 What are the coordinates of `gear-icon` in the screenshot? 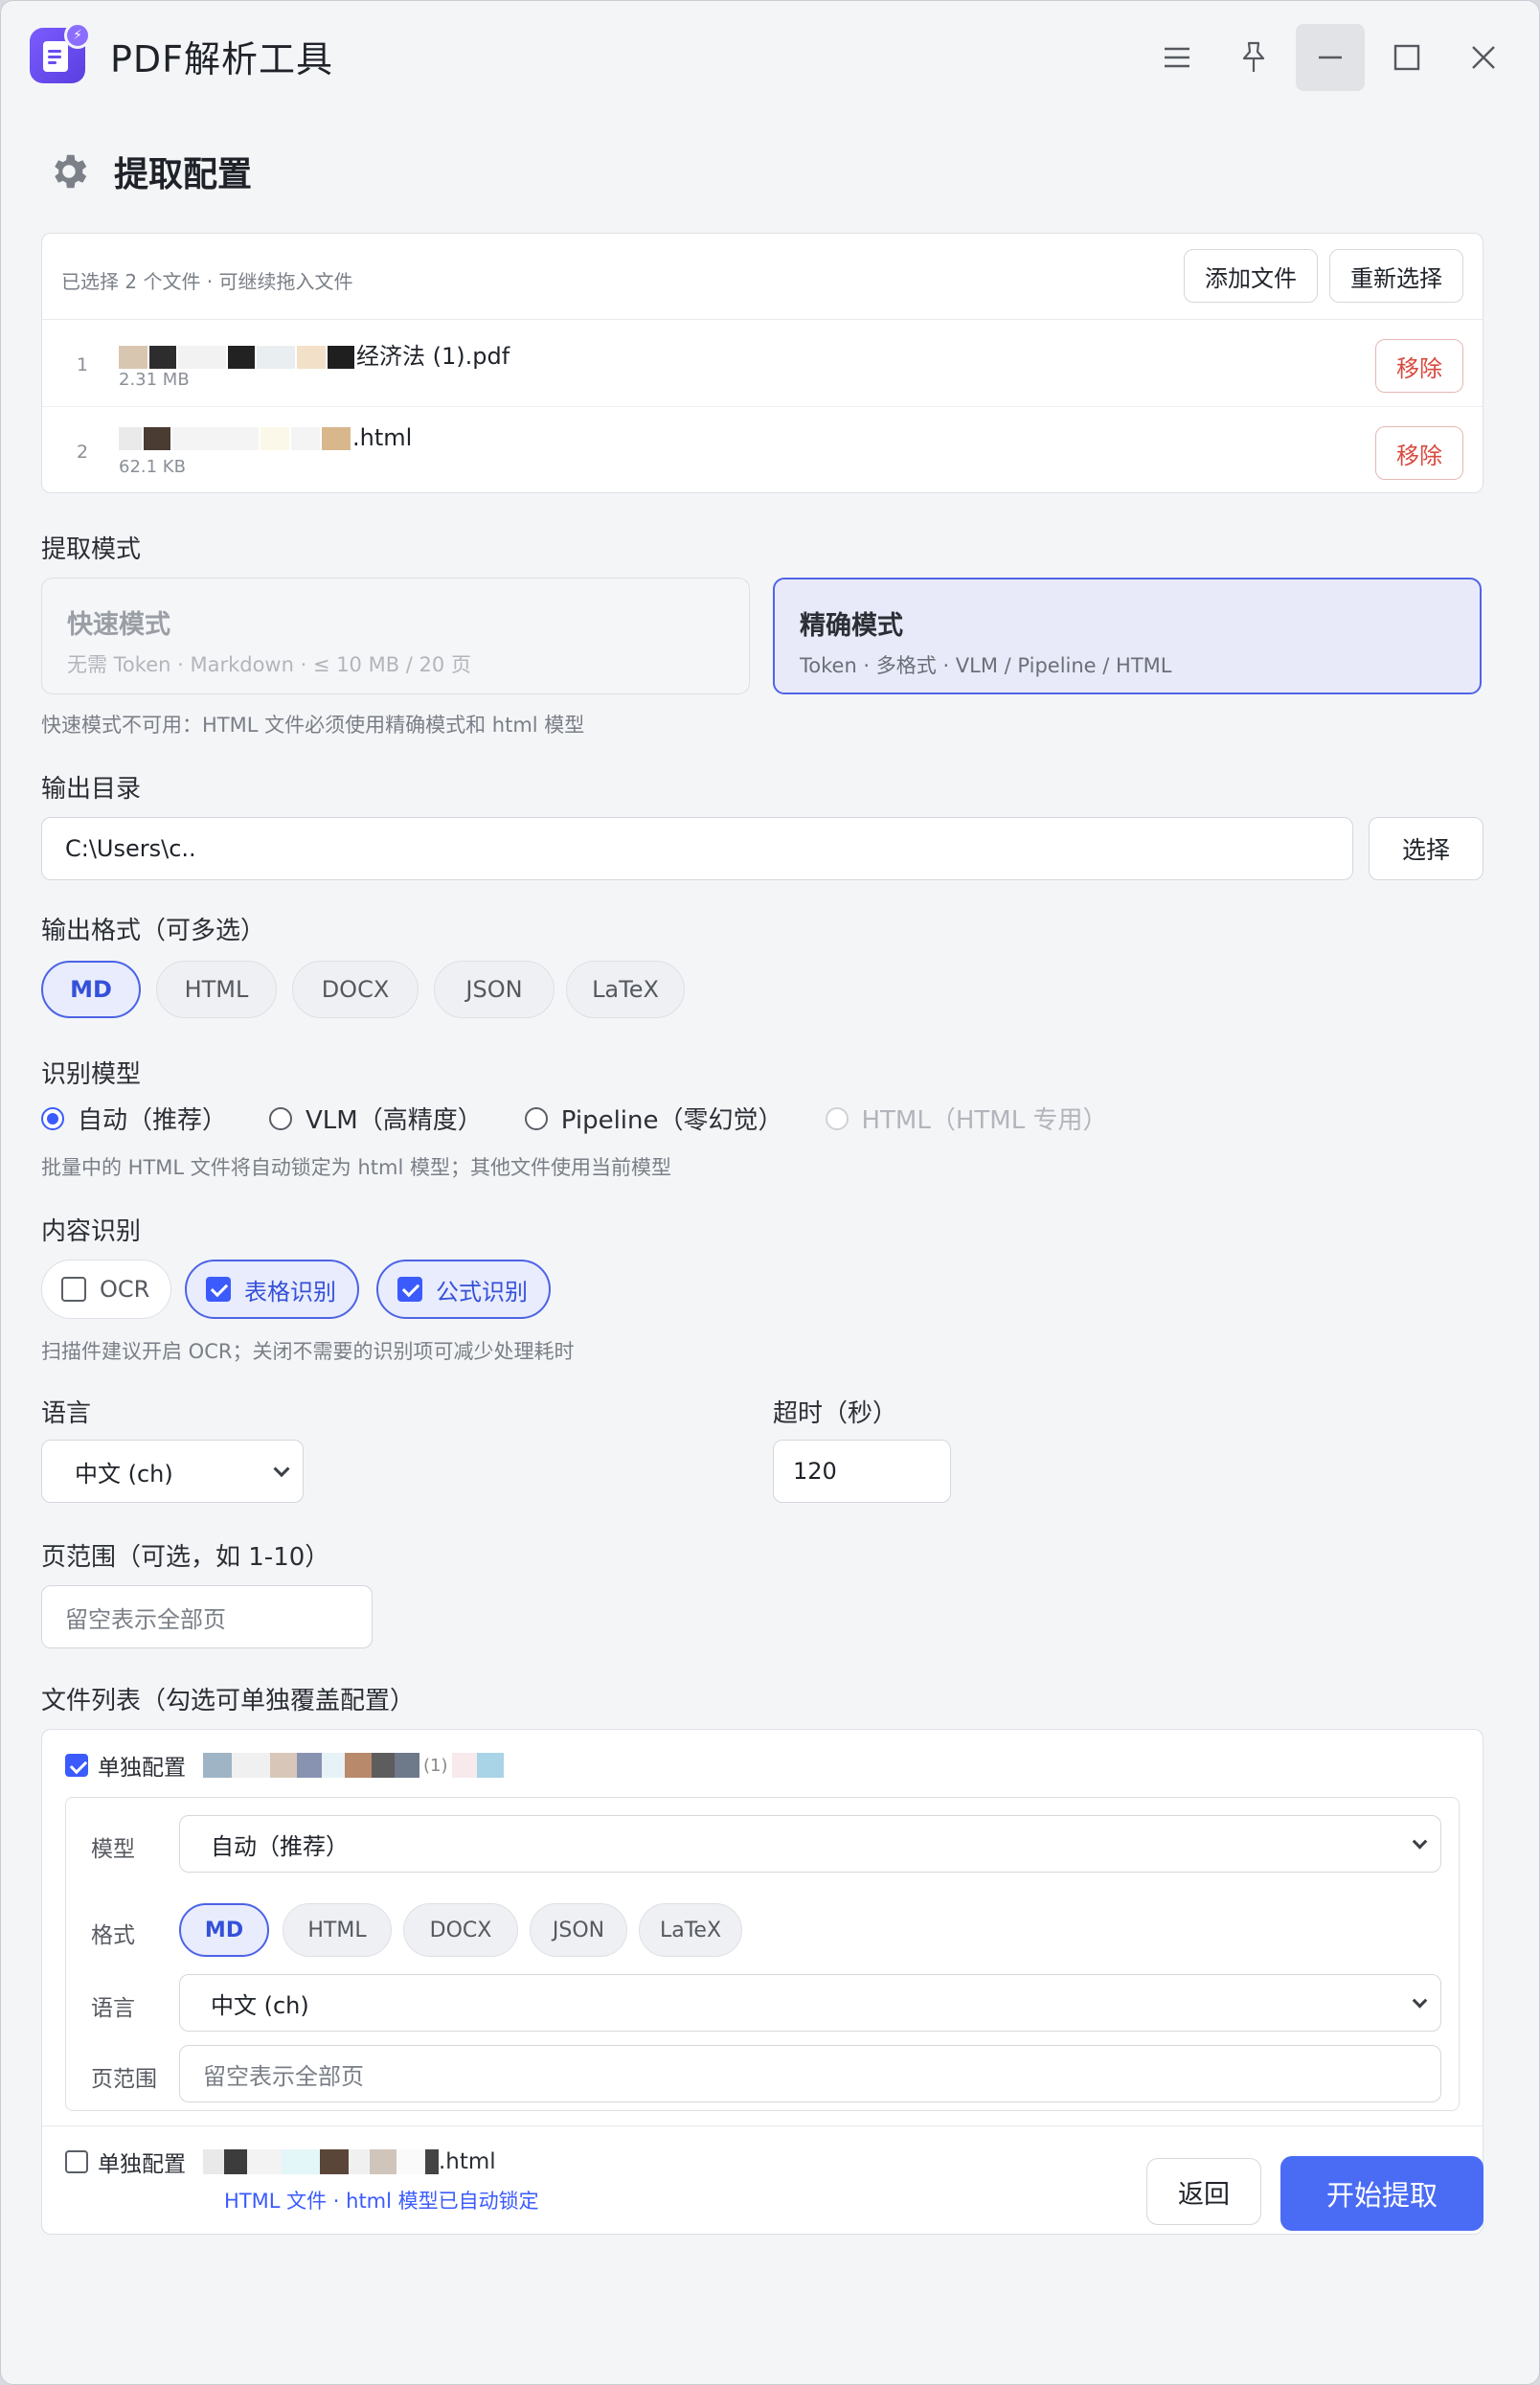 It's located at (69, 171).